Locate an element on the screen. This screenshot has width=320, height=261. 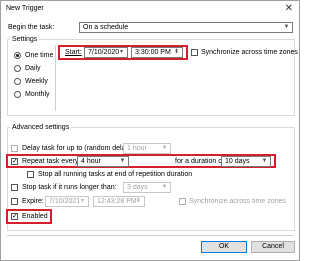
expire-date-picker: 7/10/2021 ▾ is located at coordinates (67, 201).